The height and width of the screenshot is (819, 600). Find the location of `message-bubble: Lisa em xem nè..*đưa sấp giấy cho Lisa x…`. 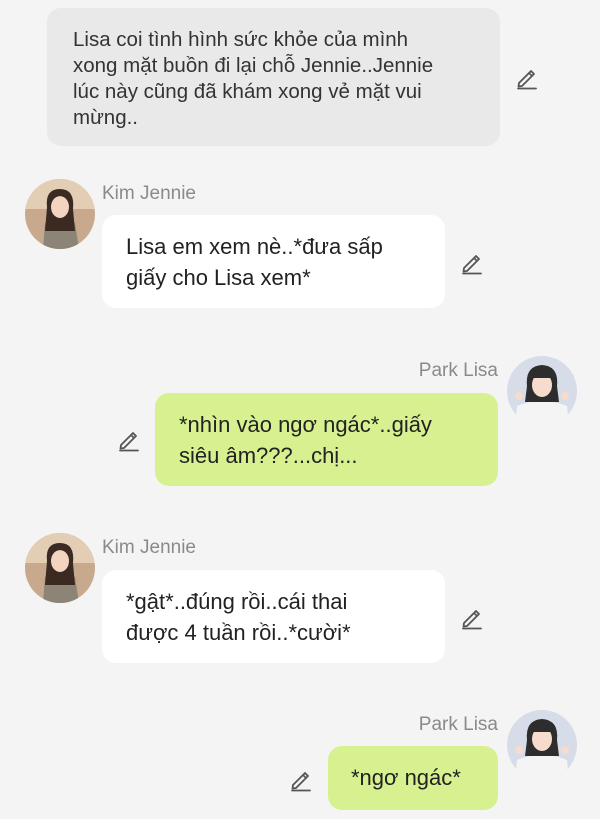

message-bubble: Lisa em xem nè..*đưa sấp giấy cho Lisa x… is located at coordinates (273, 261).